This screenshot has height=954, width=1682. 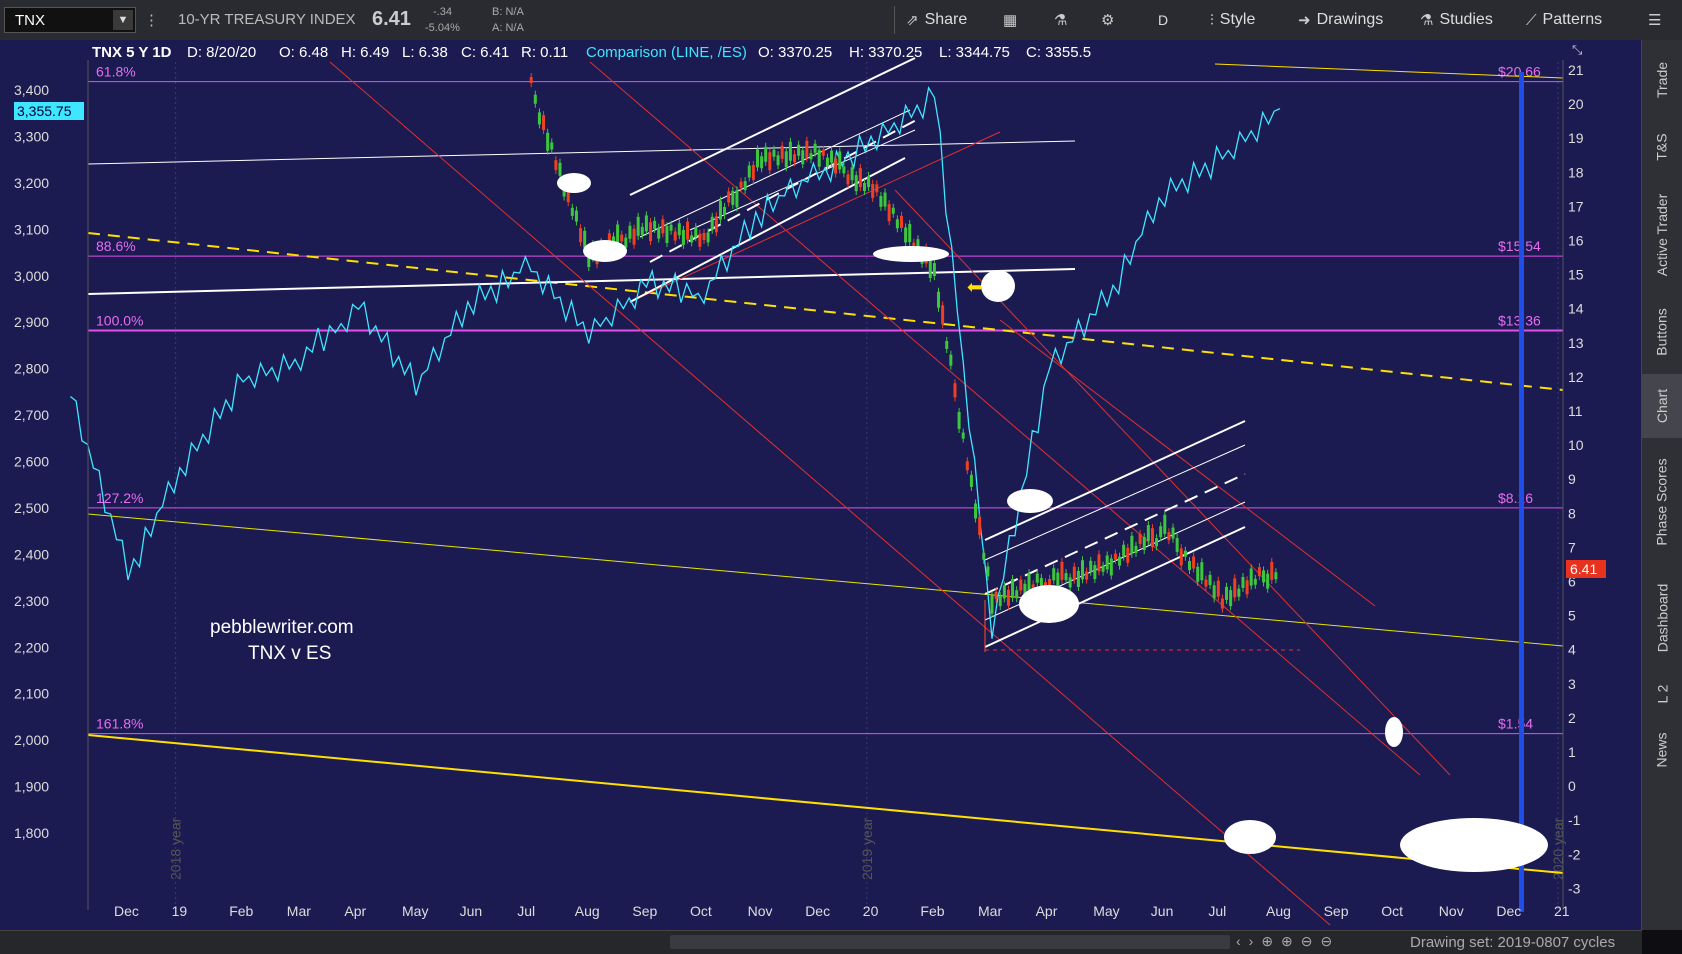 What do you see at coordinates (31, 276) in the screenshot?
I see `left-axis-tick: 3,000` at bounding box center [31, 276].